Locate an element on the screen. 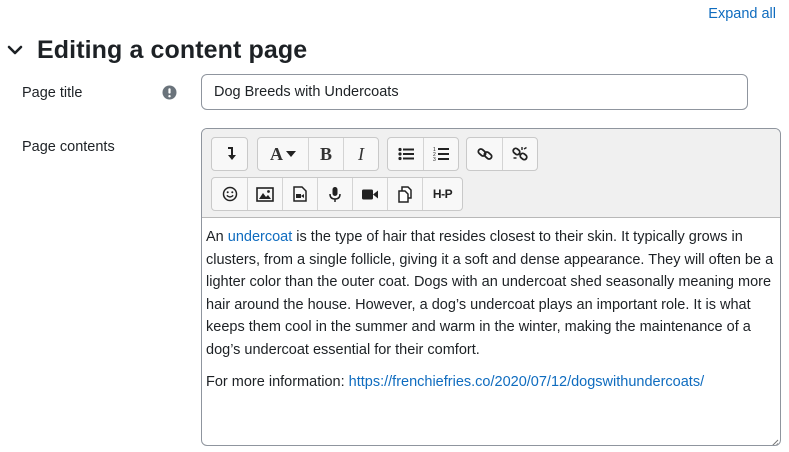  font-style-icon: A is located at coordinates (283, 154).